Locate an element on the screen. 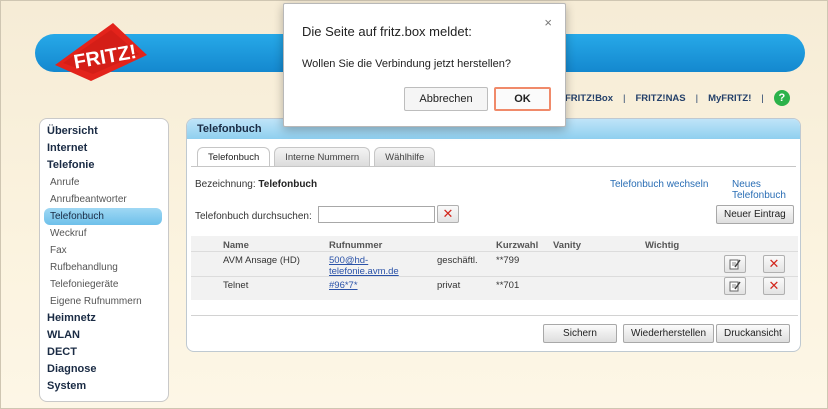  new-entry-button: Neuer Eintrag is located at coordinates (755, 214).